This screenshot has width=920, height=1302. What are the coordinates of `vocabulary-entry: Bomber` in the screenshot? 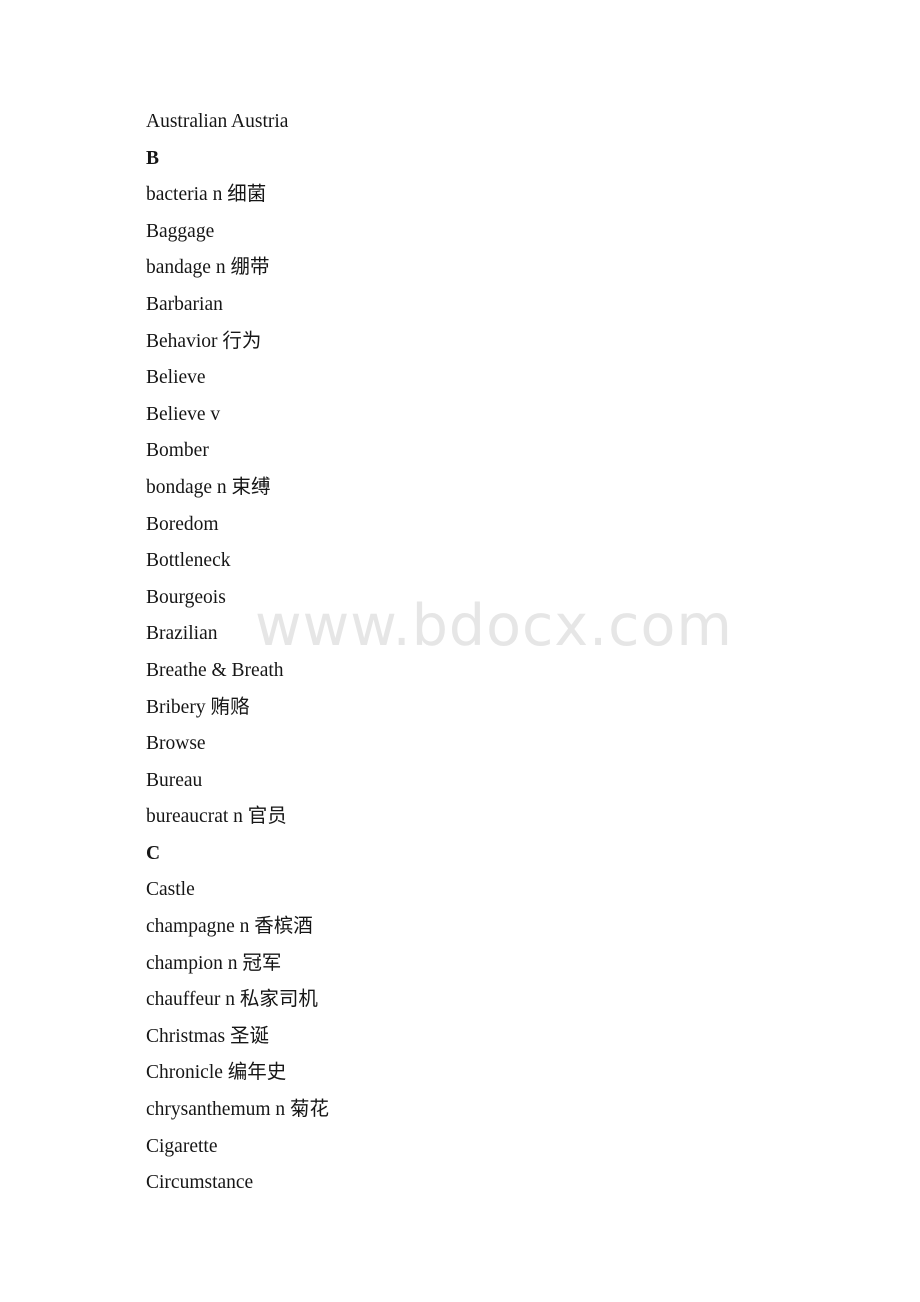 It's located at (177, 451).